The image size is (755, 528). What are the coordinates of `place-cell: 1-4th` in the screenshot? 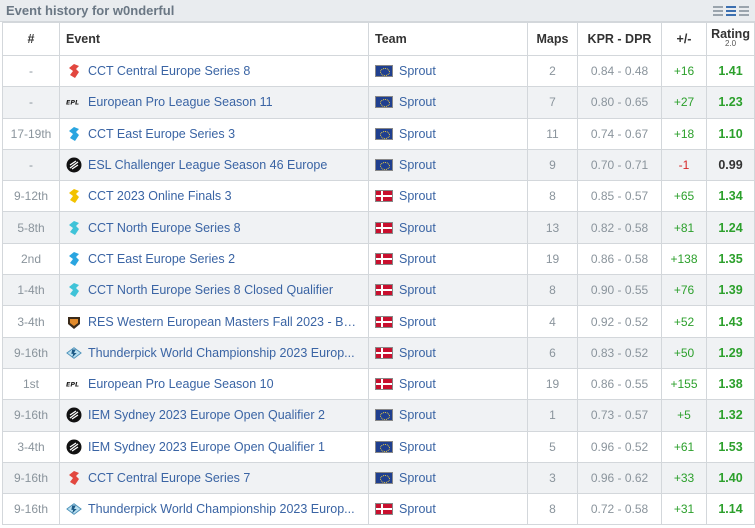 It's located at (31, 290).